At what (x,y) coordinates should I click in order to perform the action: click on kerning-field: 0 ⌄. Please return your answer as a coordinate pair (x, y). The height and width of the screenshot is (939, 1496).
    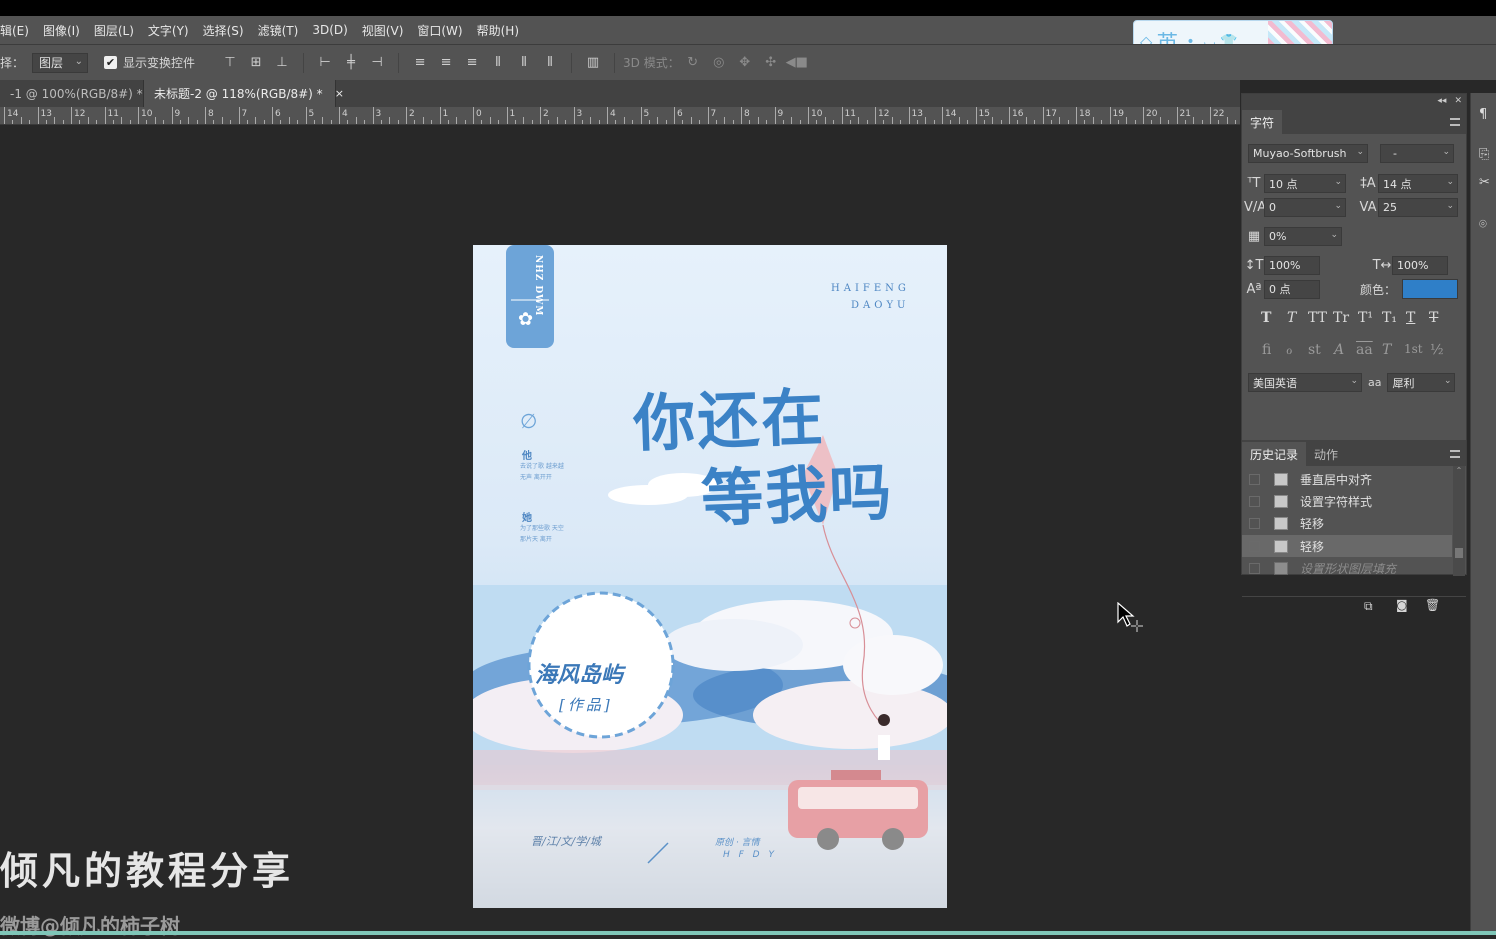
    Looking at the image, I should click on (1305, 207).